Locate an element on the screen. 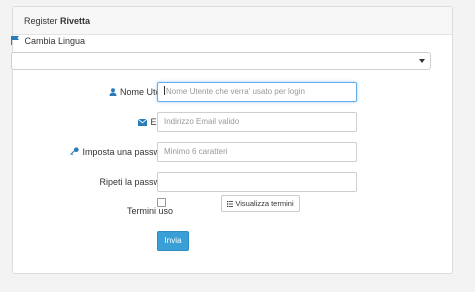  username-input: Nome Utente che verra' usato per login is located at coordinates (257, 92).